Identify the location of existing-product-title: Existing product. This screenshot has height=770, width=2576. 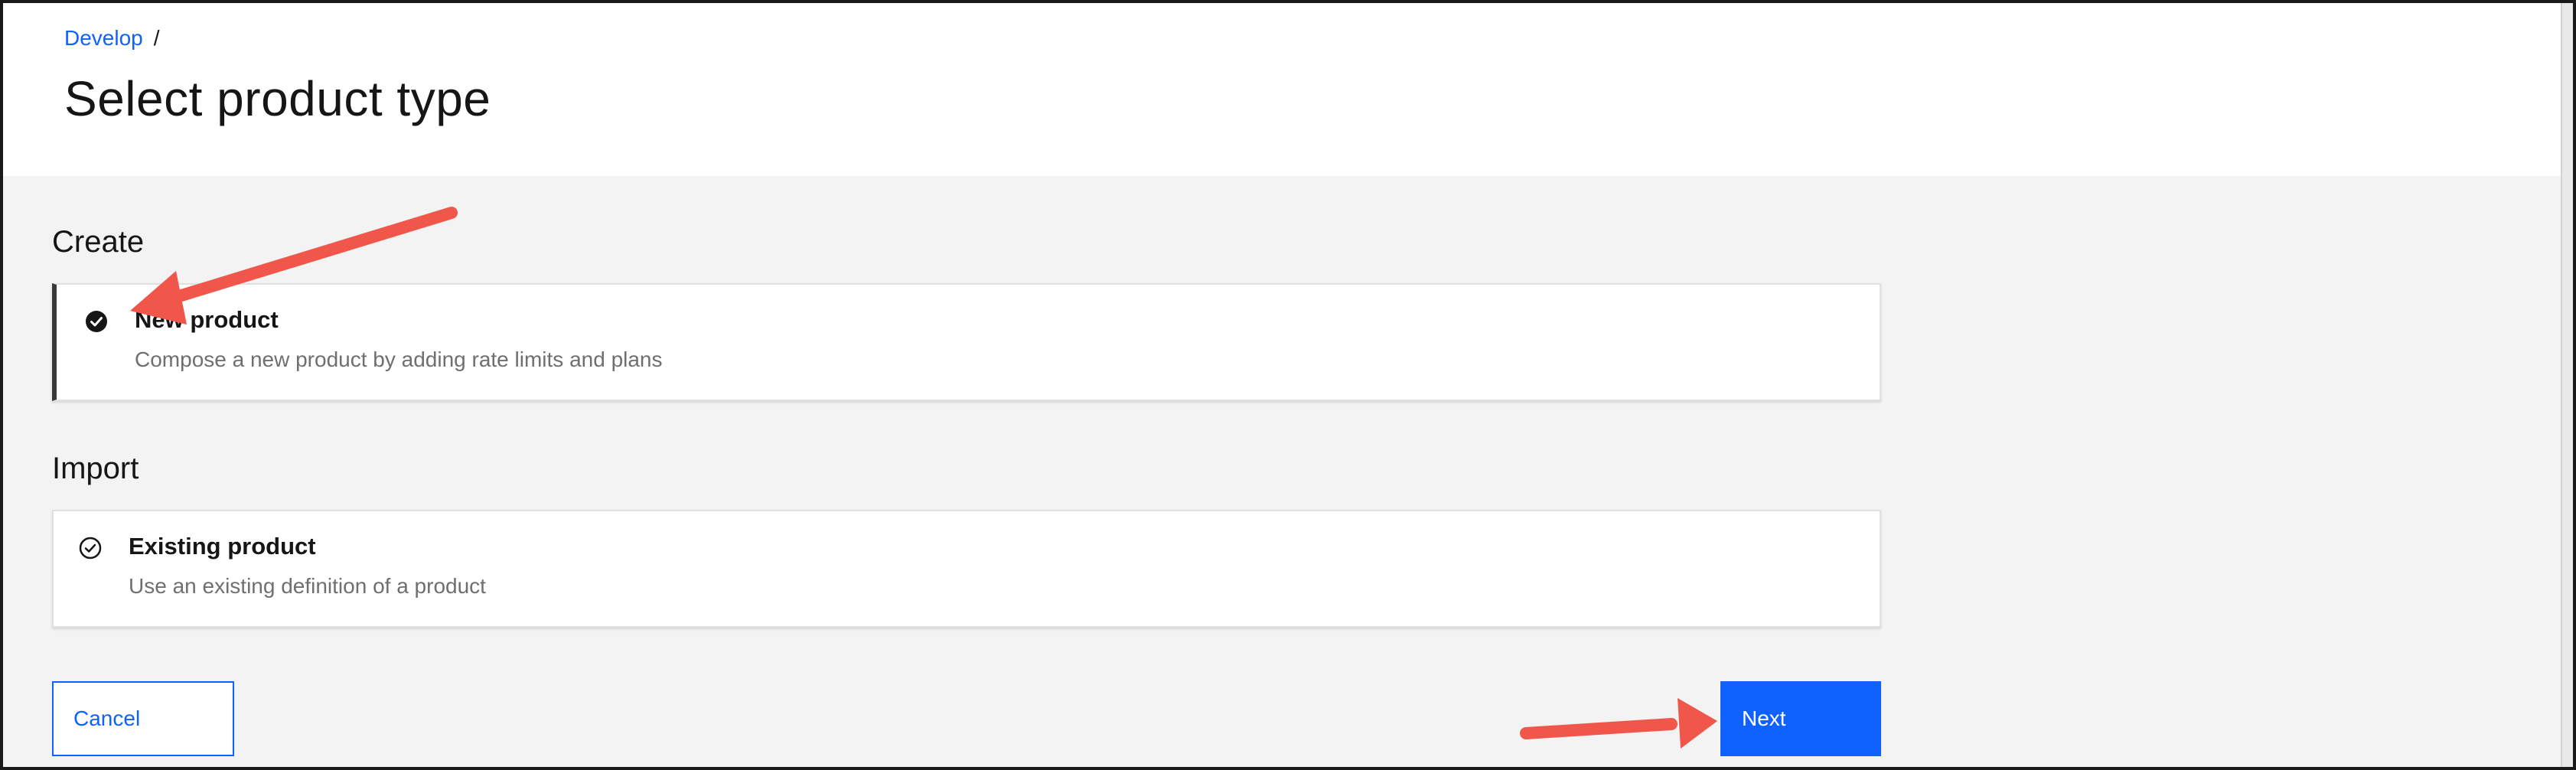
(223, 546).